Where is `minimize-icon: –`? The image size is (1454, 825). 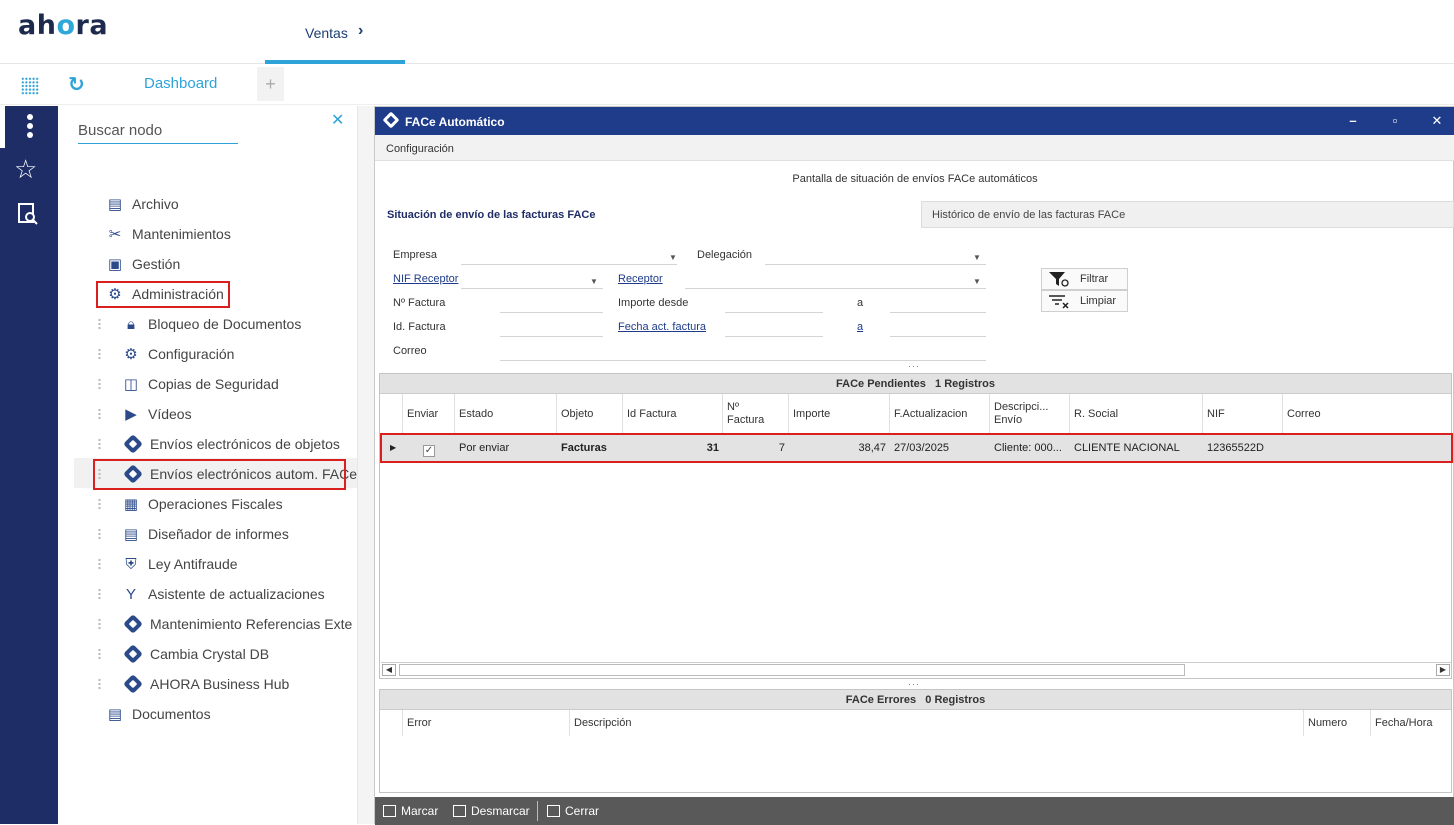
minimize-icon: – is located at coordinates (1353, 120).